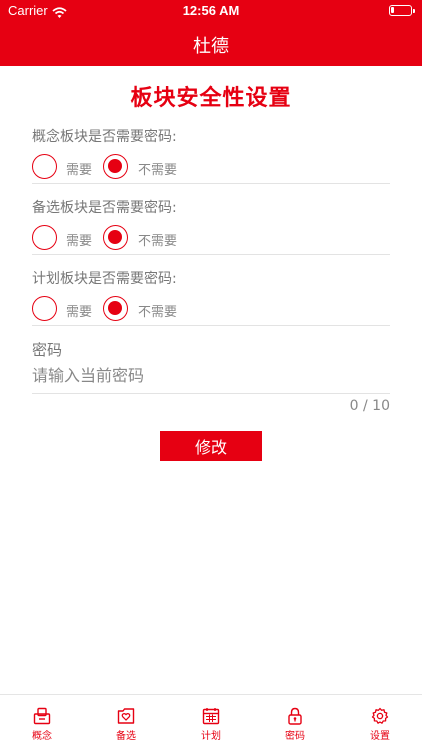  I want to click on battery-level, so click(392, 10).